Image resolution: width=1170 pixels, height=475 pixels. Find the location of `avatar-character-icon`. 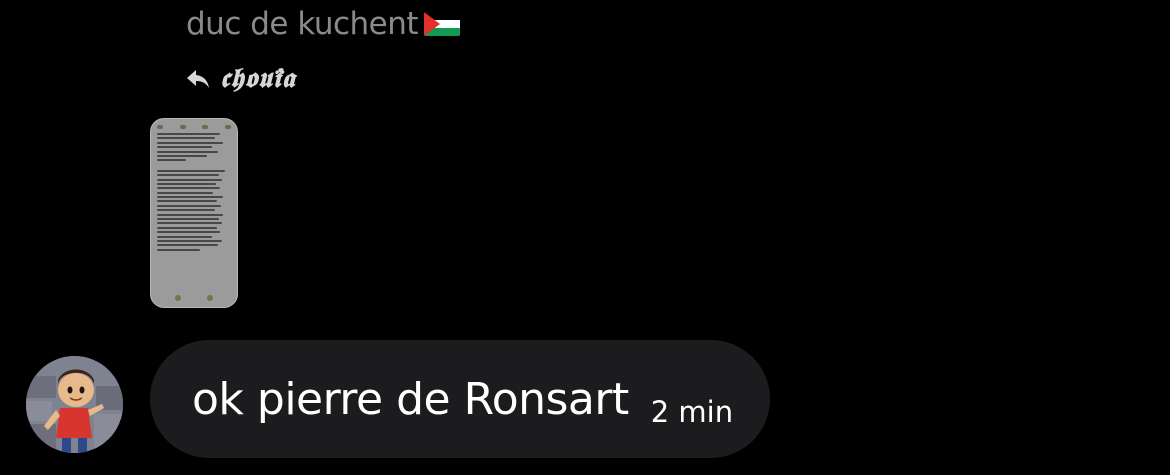

avatar-character-icon is located at coordinates (74, 404).